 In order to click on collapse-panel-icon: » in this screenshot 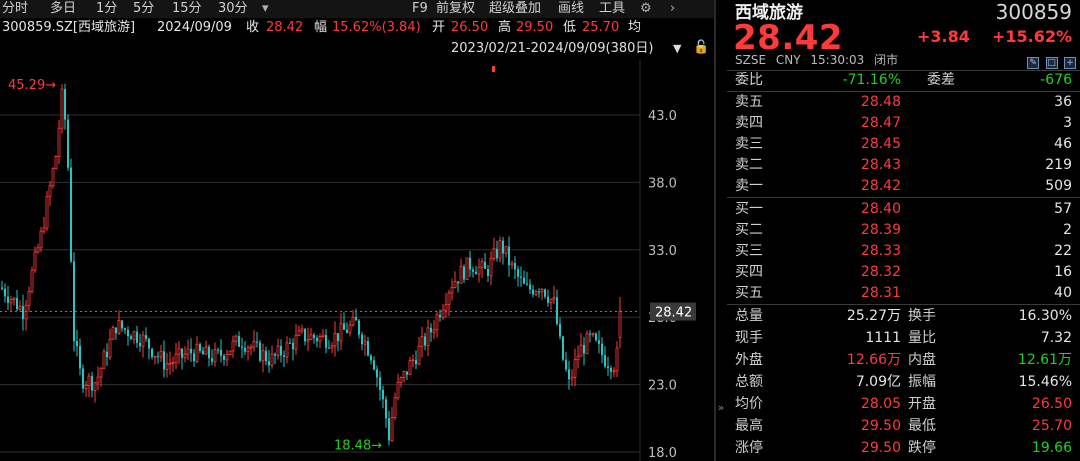, I will do `click(721, 408)`.